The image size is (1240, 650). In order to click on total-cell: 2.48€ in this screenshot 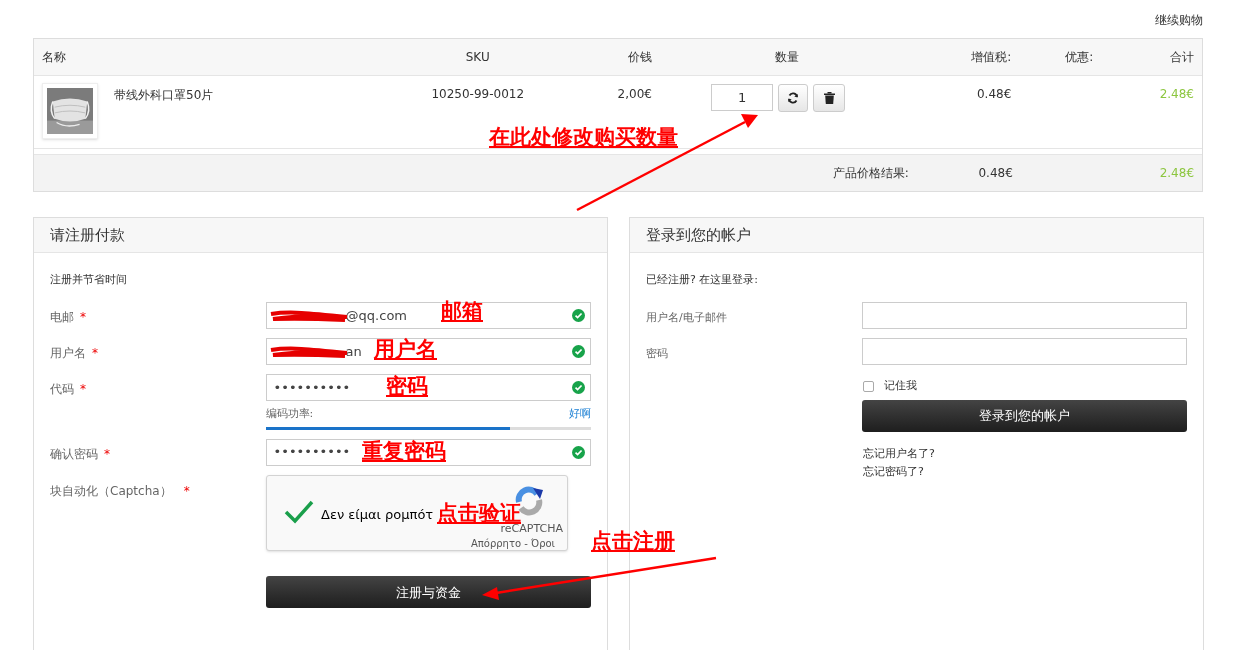, I will do `click(1176, 94)`.